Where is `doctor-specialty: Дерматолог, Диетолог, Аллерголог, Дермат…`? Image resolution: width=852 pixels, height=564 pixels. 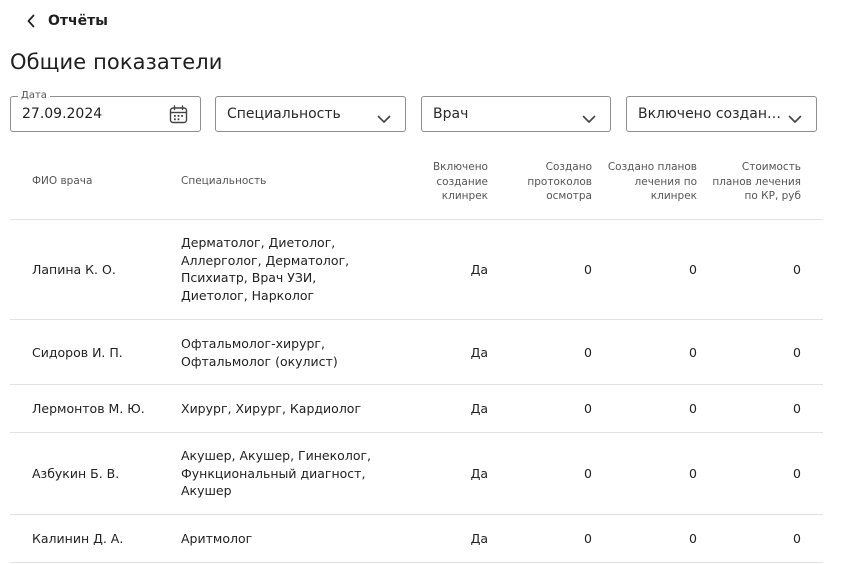 doctor-specialty: Дерматолог, Диетолог, Аллерголог, Дермат… is located at coordinates (265, 269).